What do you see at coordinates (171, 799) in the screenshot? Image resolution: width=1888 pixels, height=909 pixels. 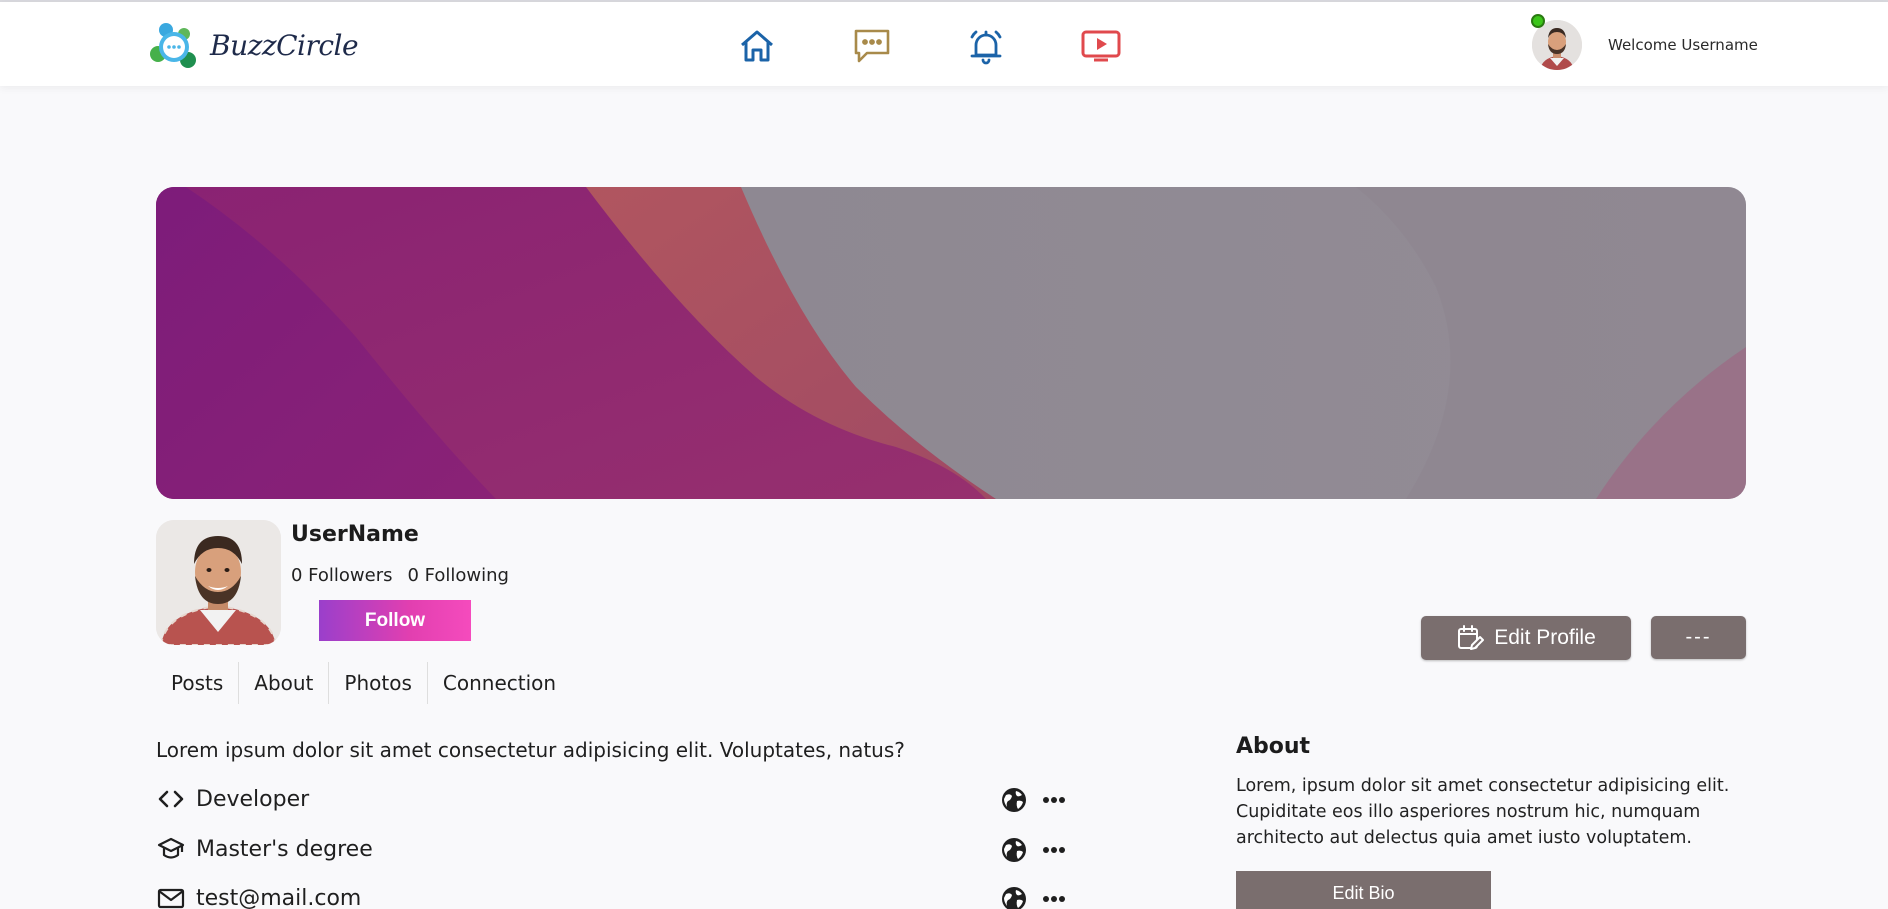 I see `code-icon` at bounding box center [171, 799].